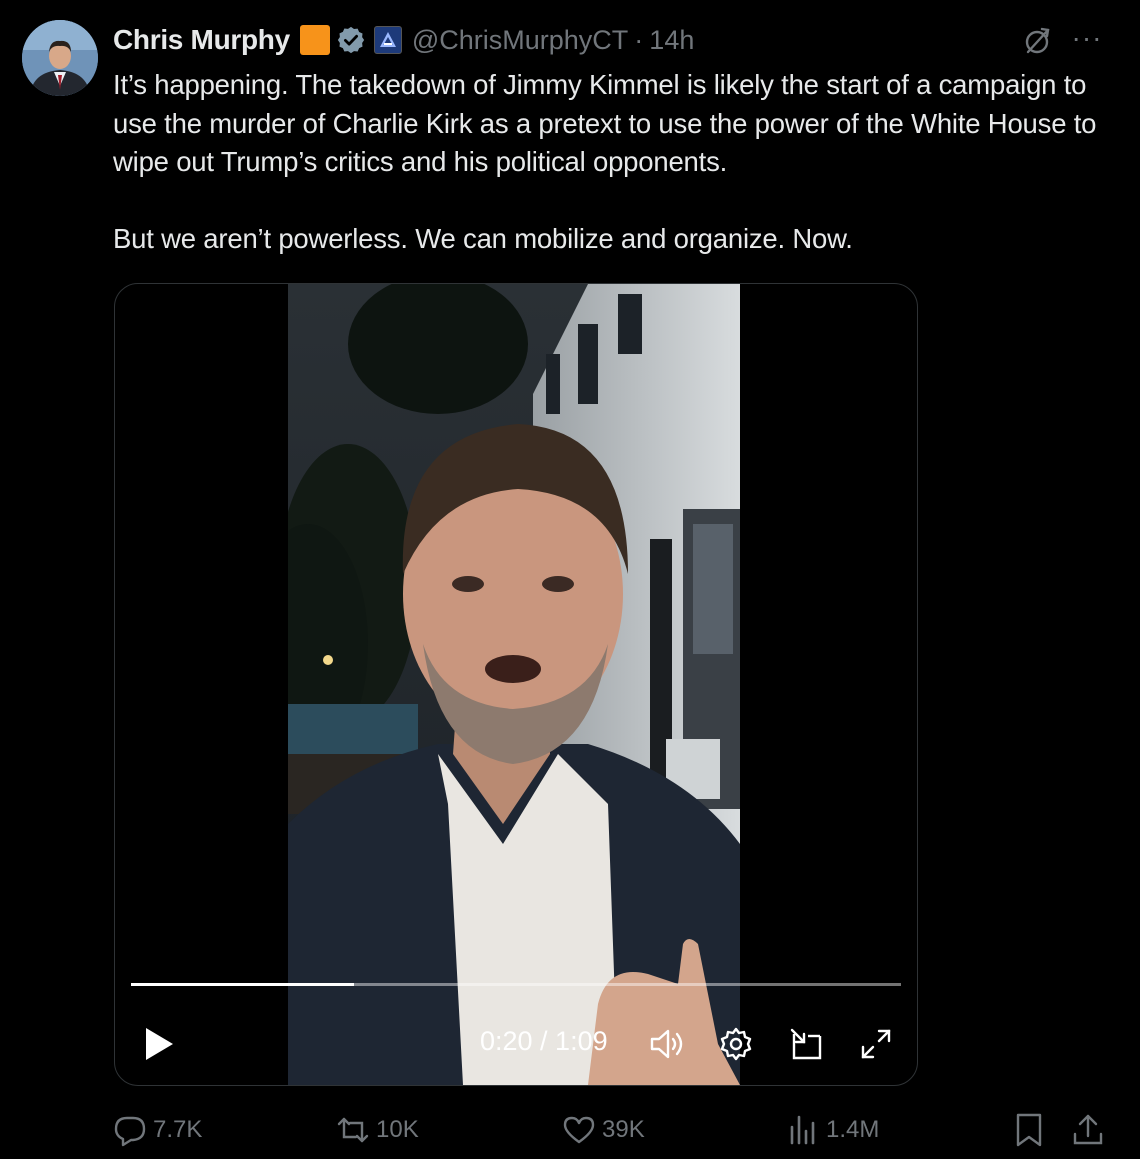 This screenshot has width=1140, height=1159. I want to click on timestamp: 14h, so click(671, 40).